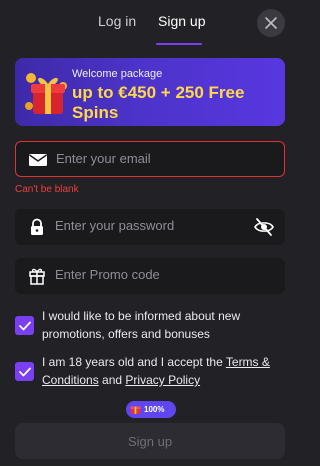 The height and width of the screenshot is (466, 320). I want to click on banner-subtitle: Welcome package, so click(117, 74).